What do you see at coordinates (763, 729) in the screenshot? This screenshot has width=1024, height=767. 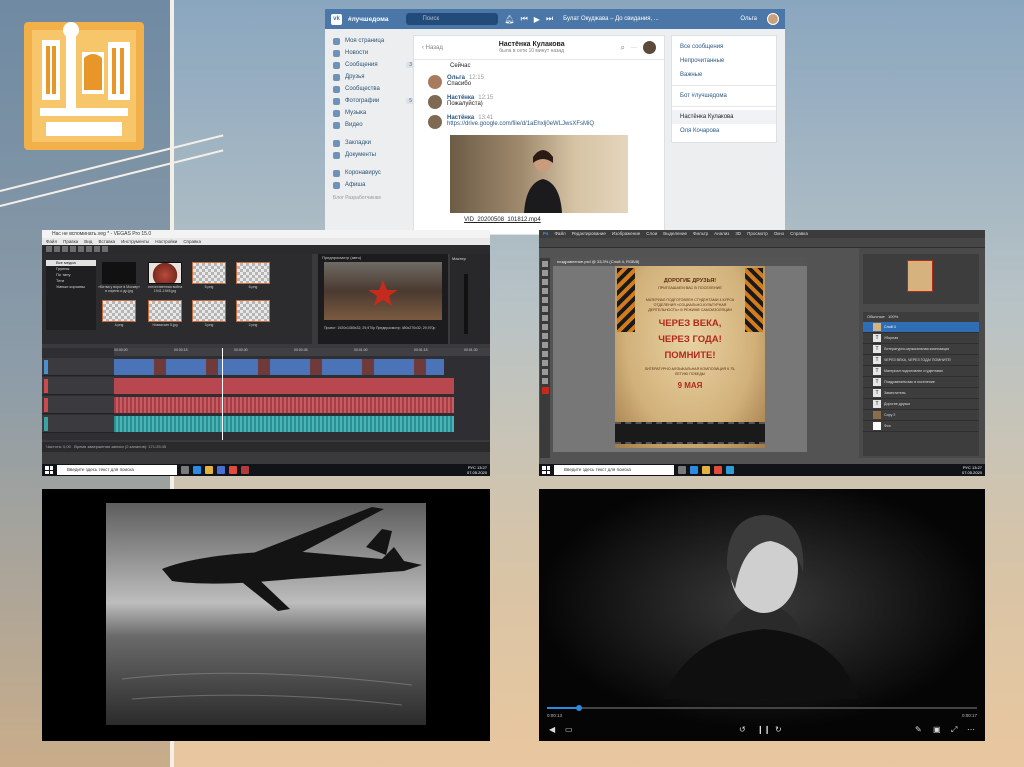 I see `pause-icon: ❙❙` at bounding box center [763, 729].